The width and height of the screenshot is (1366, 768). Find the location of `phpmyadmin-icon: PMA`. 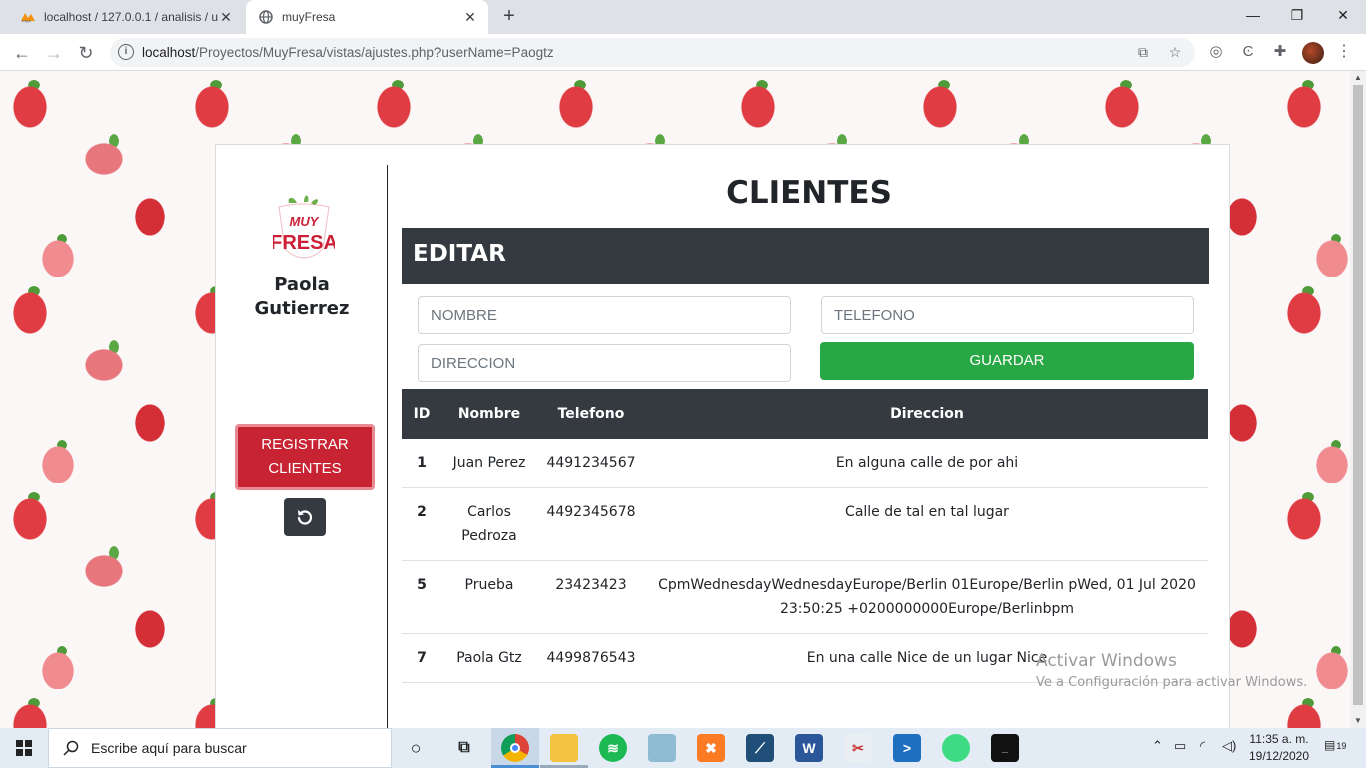

phpmyadmin-icon: PMA is located at coordinates (28, 17).